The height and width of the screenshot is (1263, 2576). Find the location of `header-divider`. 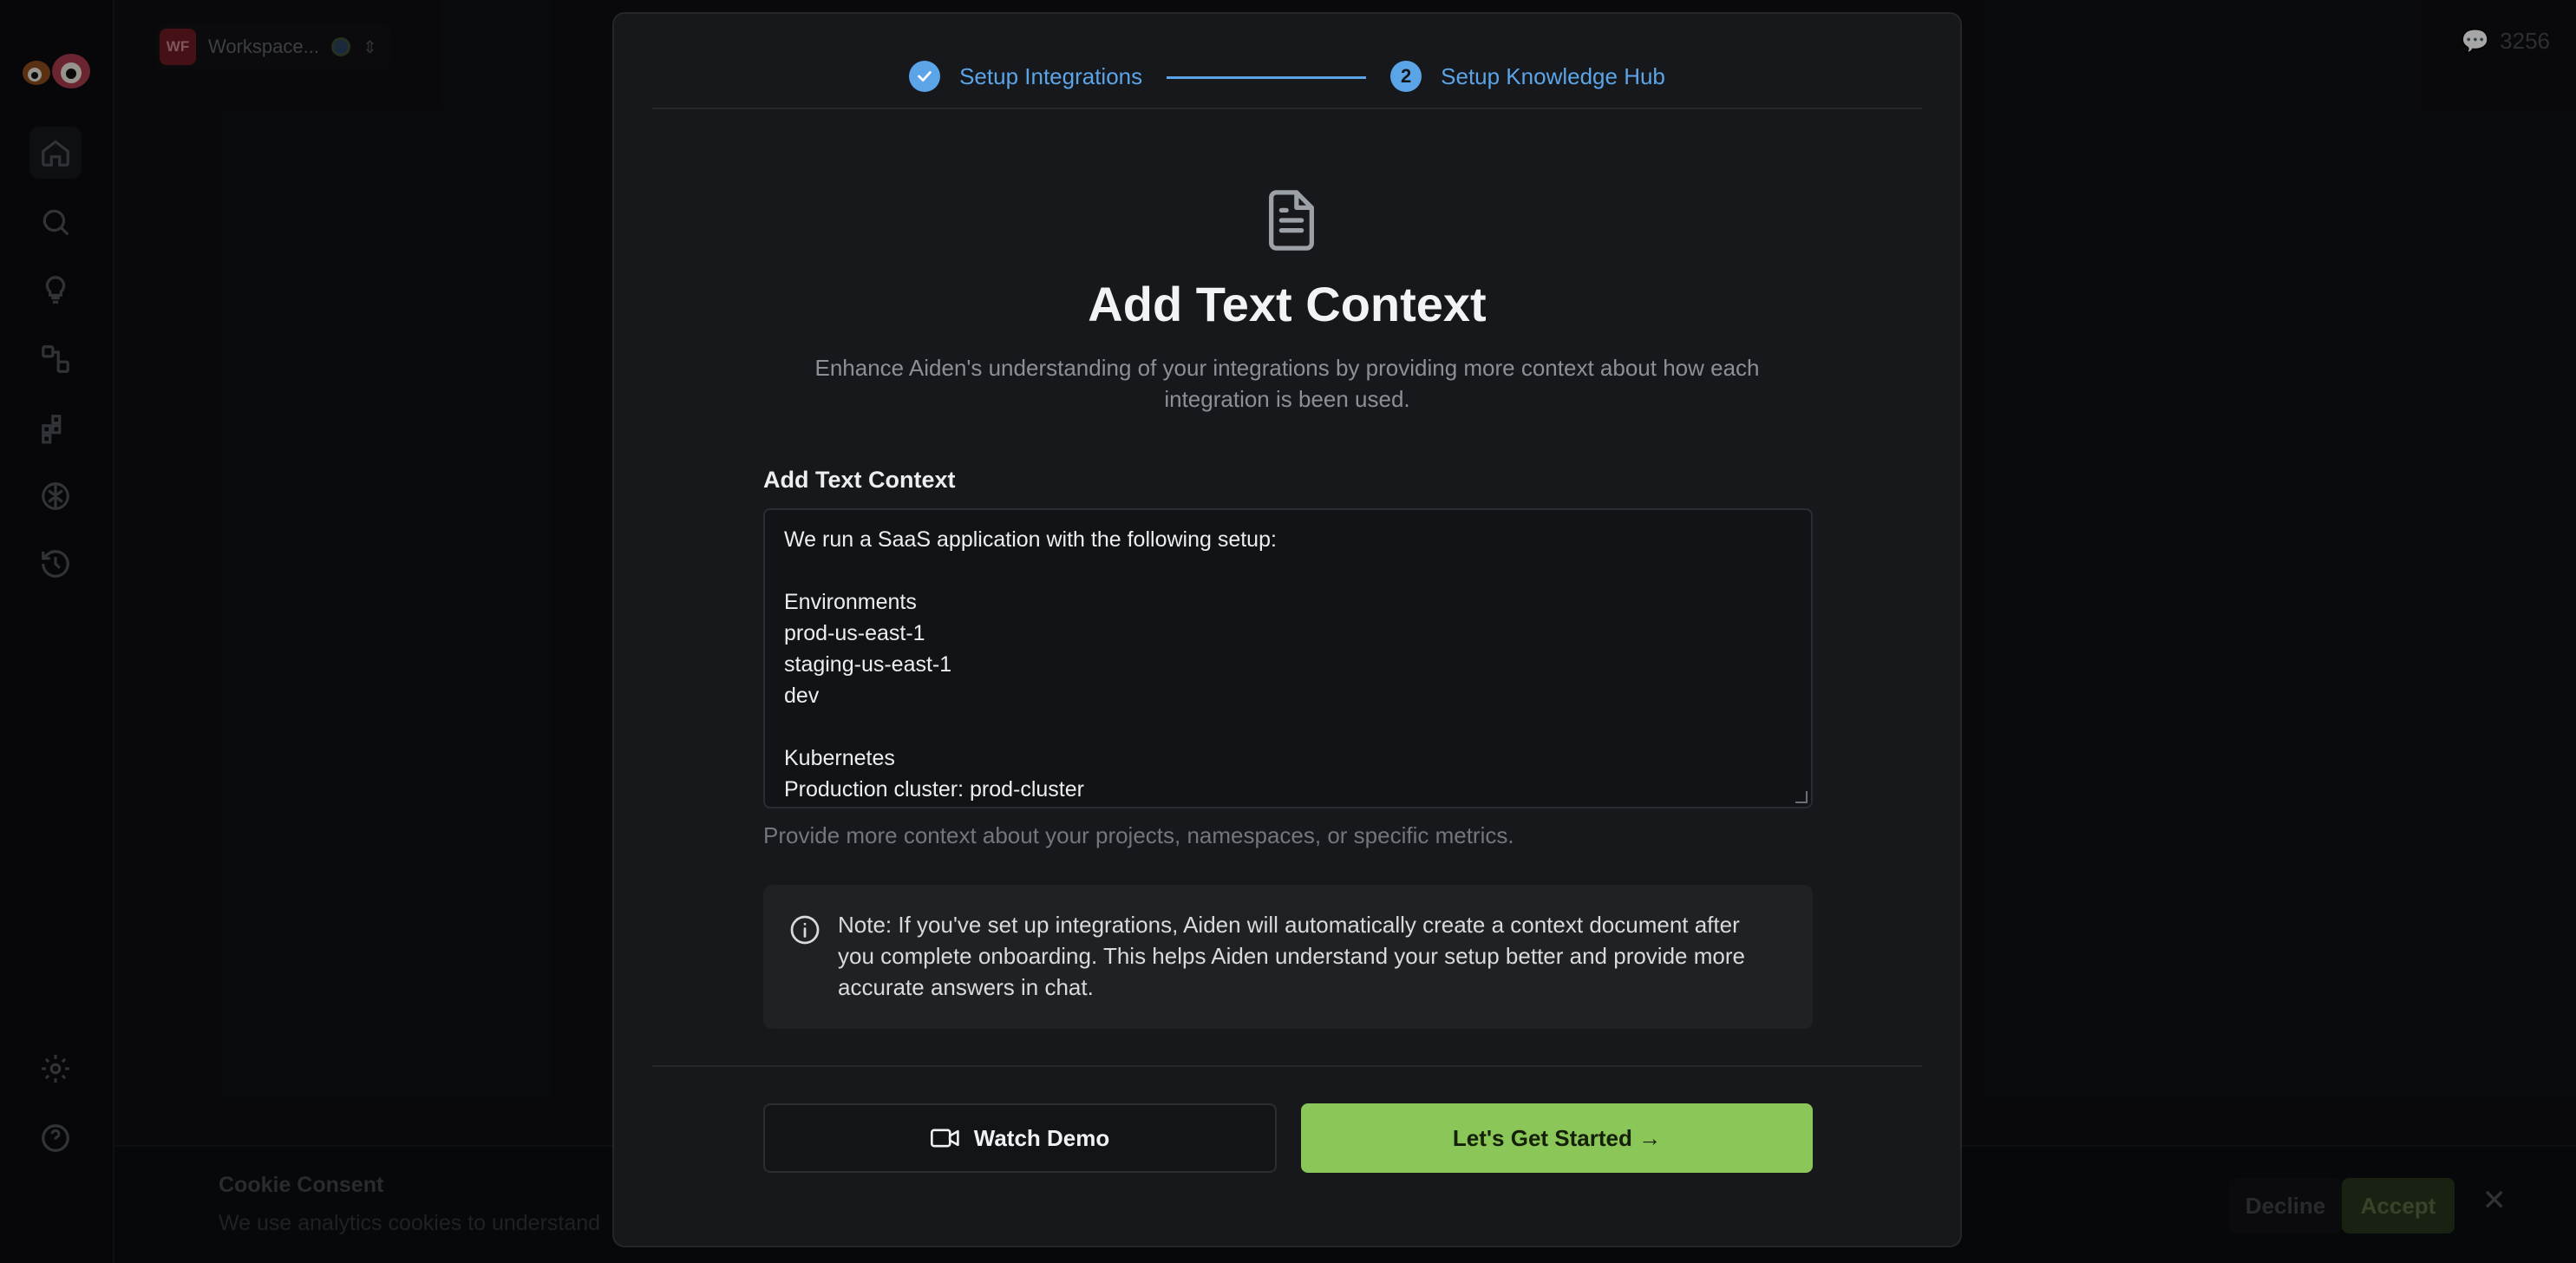

header-divider is located at coordinates (1287, 108).